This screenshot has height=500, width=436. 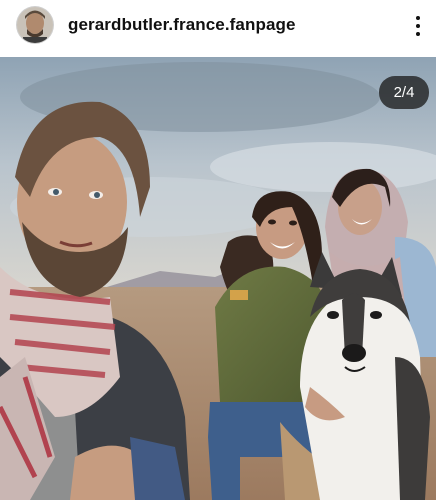 I want to click on more-vertical-icon, so click(x=418, y=26).